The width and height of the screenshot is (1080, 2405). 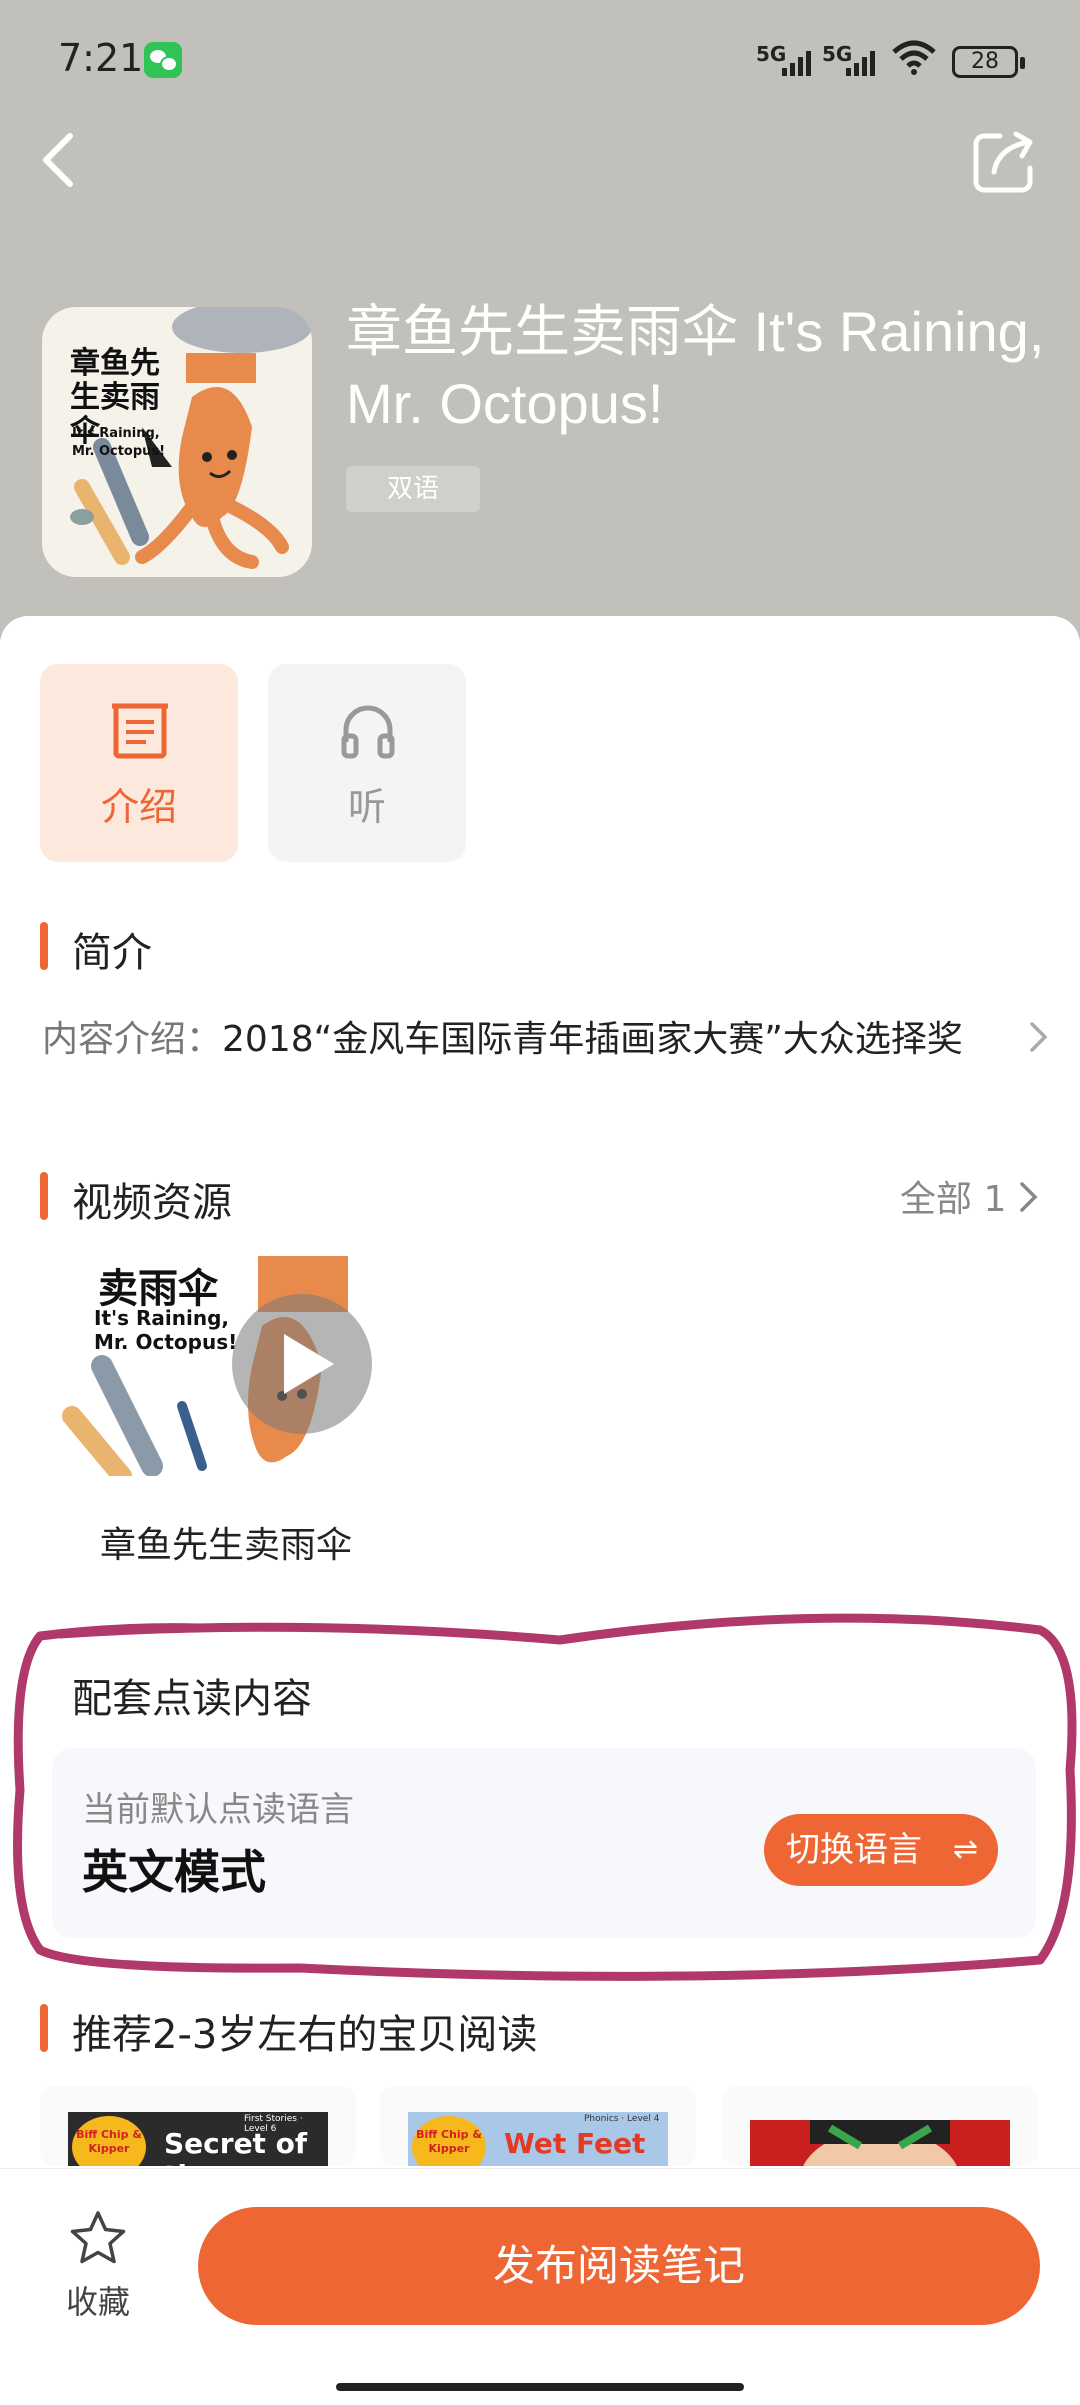 I want to click on video-thumbnail: 卖雨伞 It's Raining, Mr. Octopus!, so click(x=237, y=1366).